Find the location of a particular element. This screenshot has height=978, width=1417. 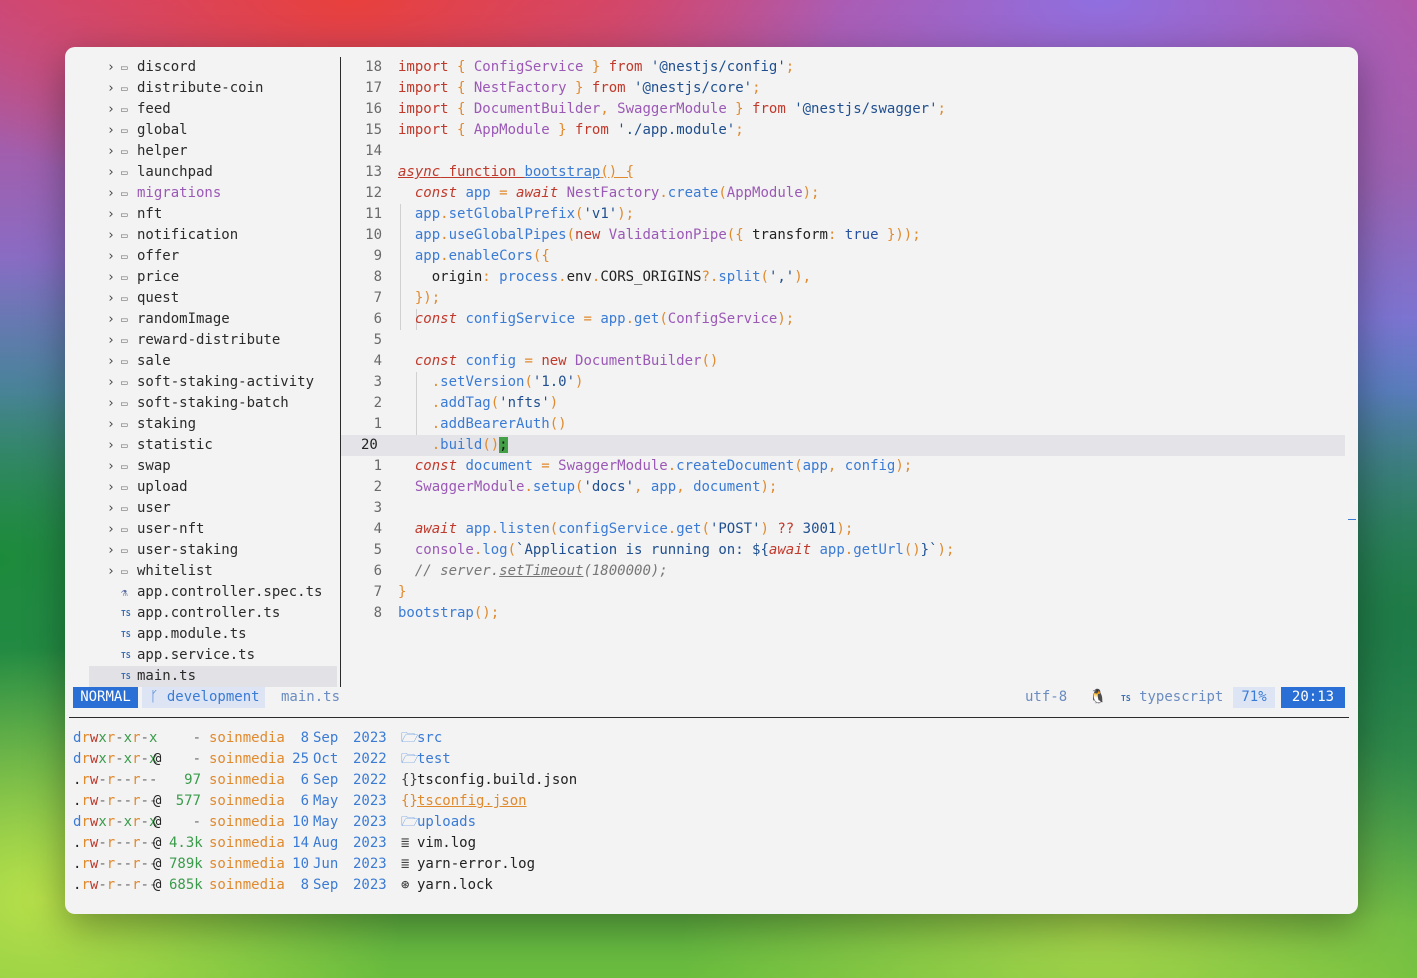

scrollbar-marker is located at coordinates (1352, 519).